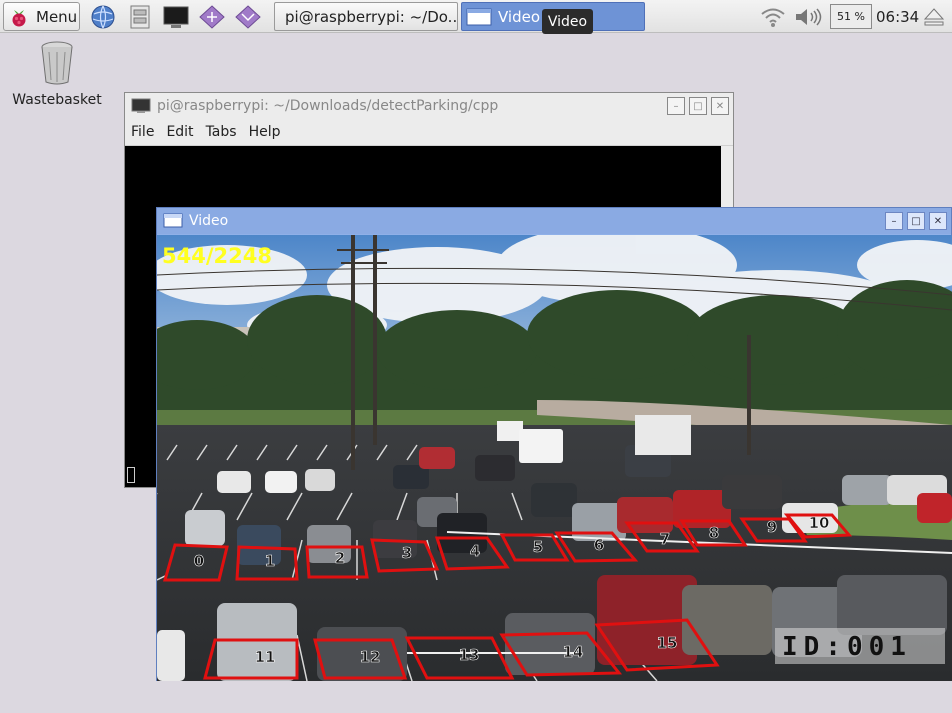 The image size is (952, 713). What do you see at coordinates (819, 523) in the screenshot?
I see `spot-label-10: 10` at bounding box center [819, 523].